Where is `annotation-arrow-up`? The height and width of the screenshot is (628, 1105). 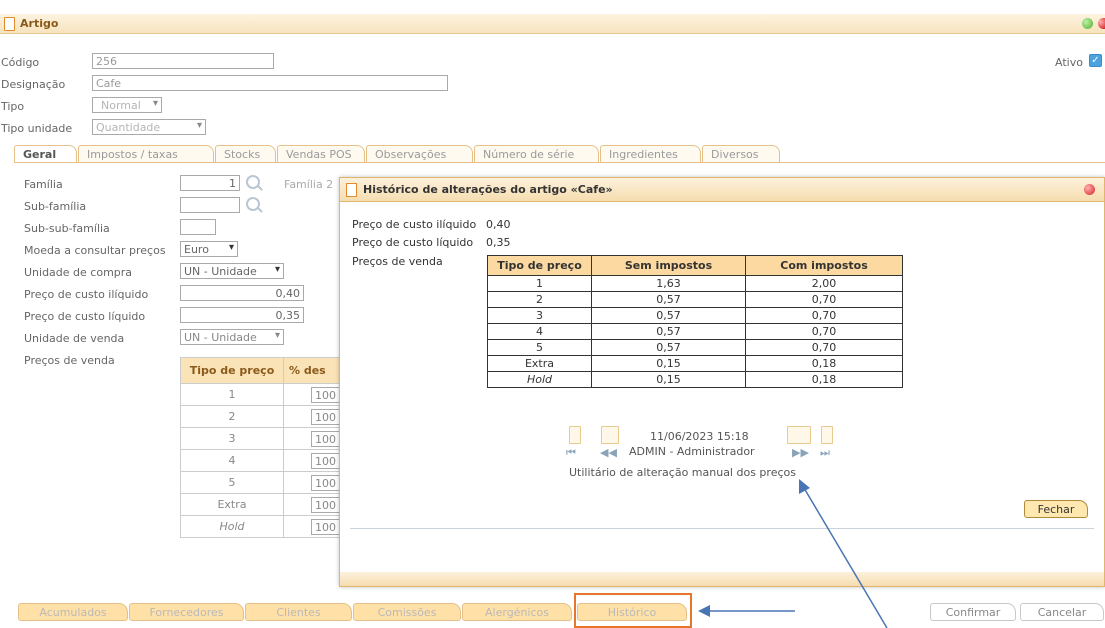 annotation-arrow-up is located at coordinates (845, 557).